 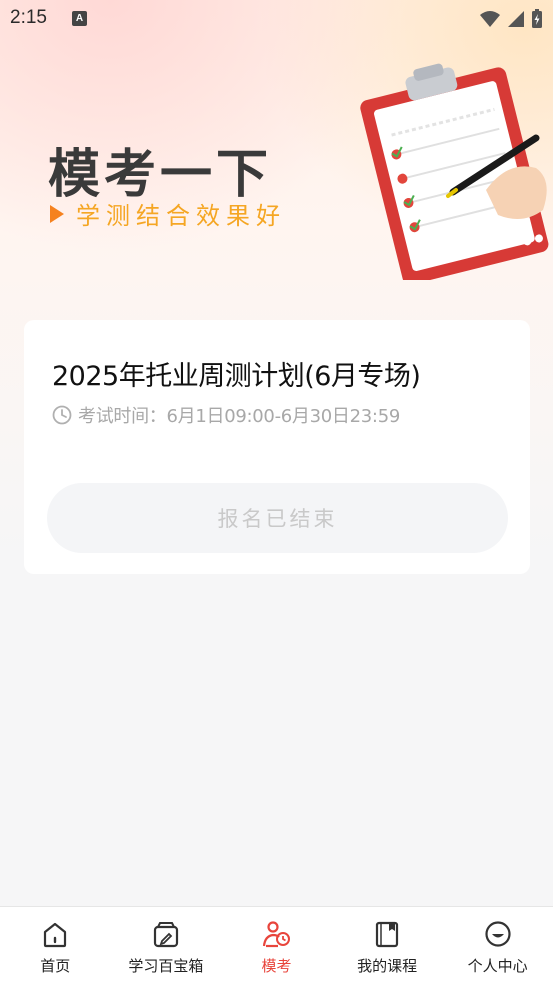 What do you see at coordinates (276, 19) in the screenshot?
I see `status-bar: 2:15 A` at bounding box center [276, 19].